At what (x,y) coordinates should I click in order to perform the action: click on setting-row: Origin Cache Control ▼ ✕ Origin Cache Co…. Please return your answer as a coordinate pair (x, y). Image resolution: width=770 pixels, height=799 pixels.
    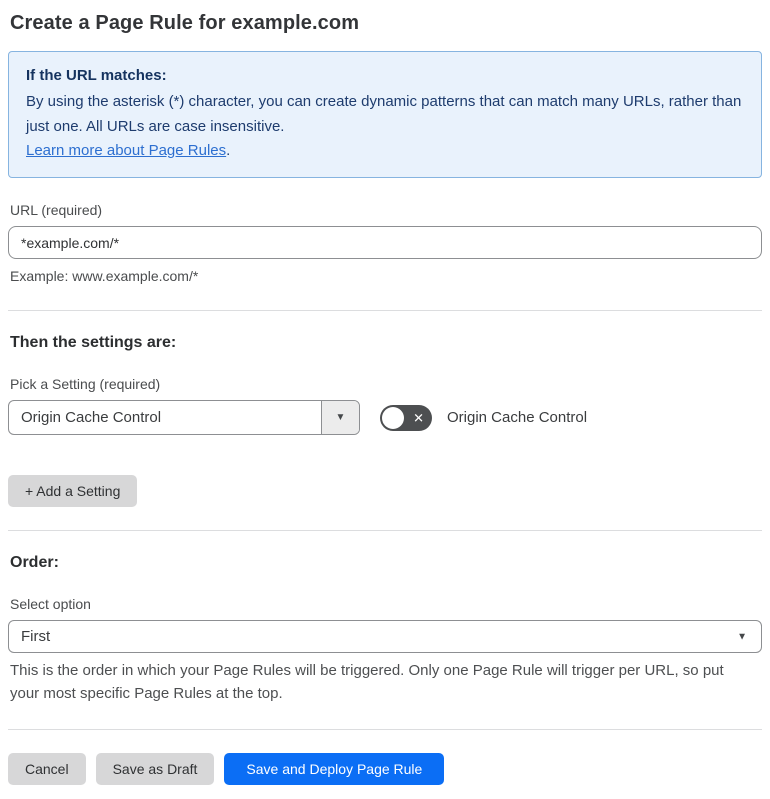
    Looking at the image, I should click on (385, 418).